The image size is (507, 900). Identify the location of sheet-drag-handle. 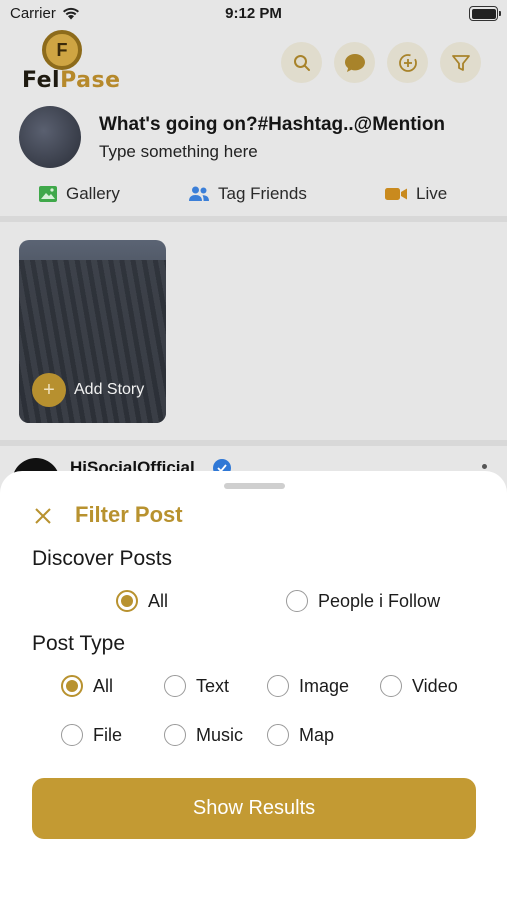
(254, 486).